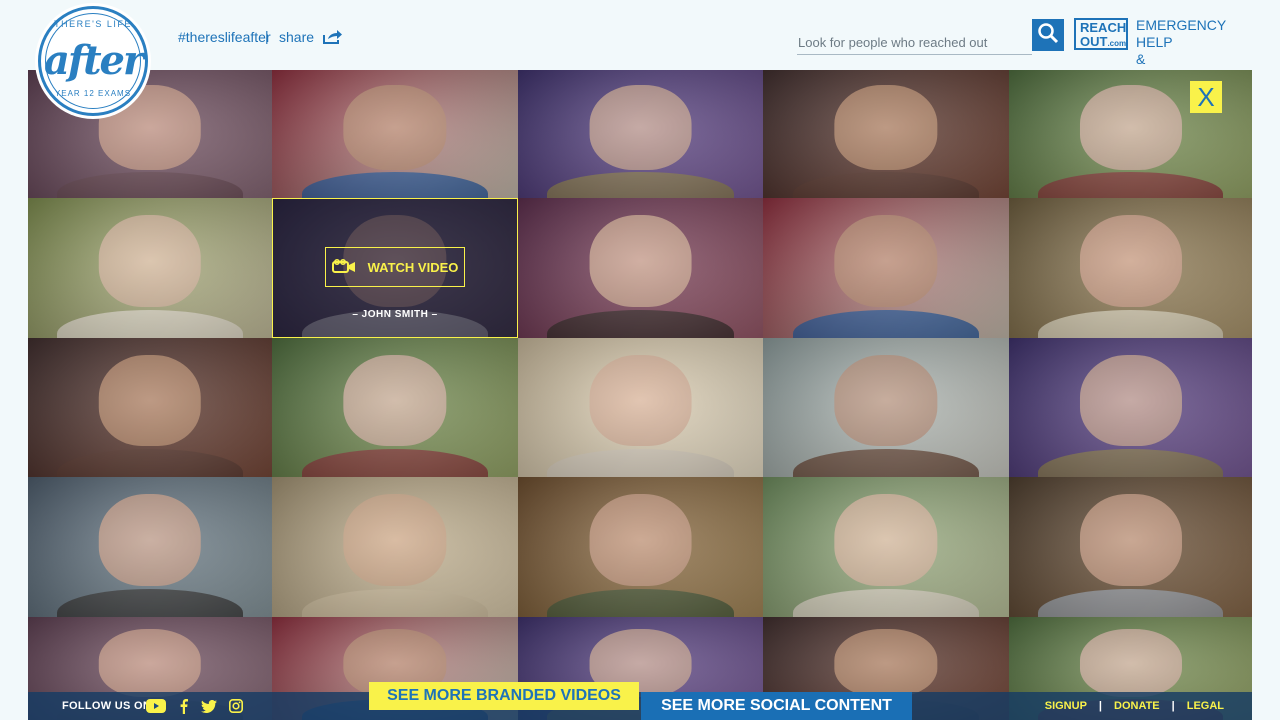  What do you see at coordinates (156, 706) in the screenshot?
I see `youtube-icon` at bounding box center [156, 706].